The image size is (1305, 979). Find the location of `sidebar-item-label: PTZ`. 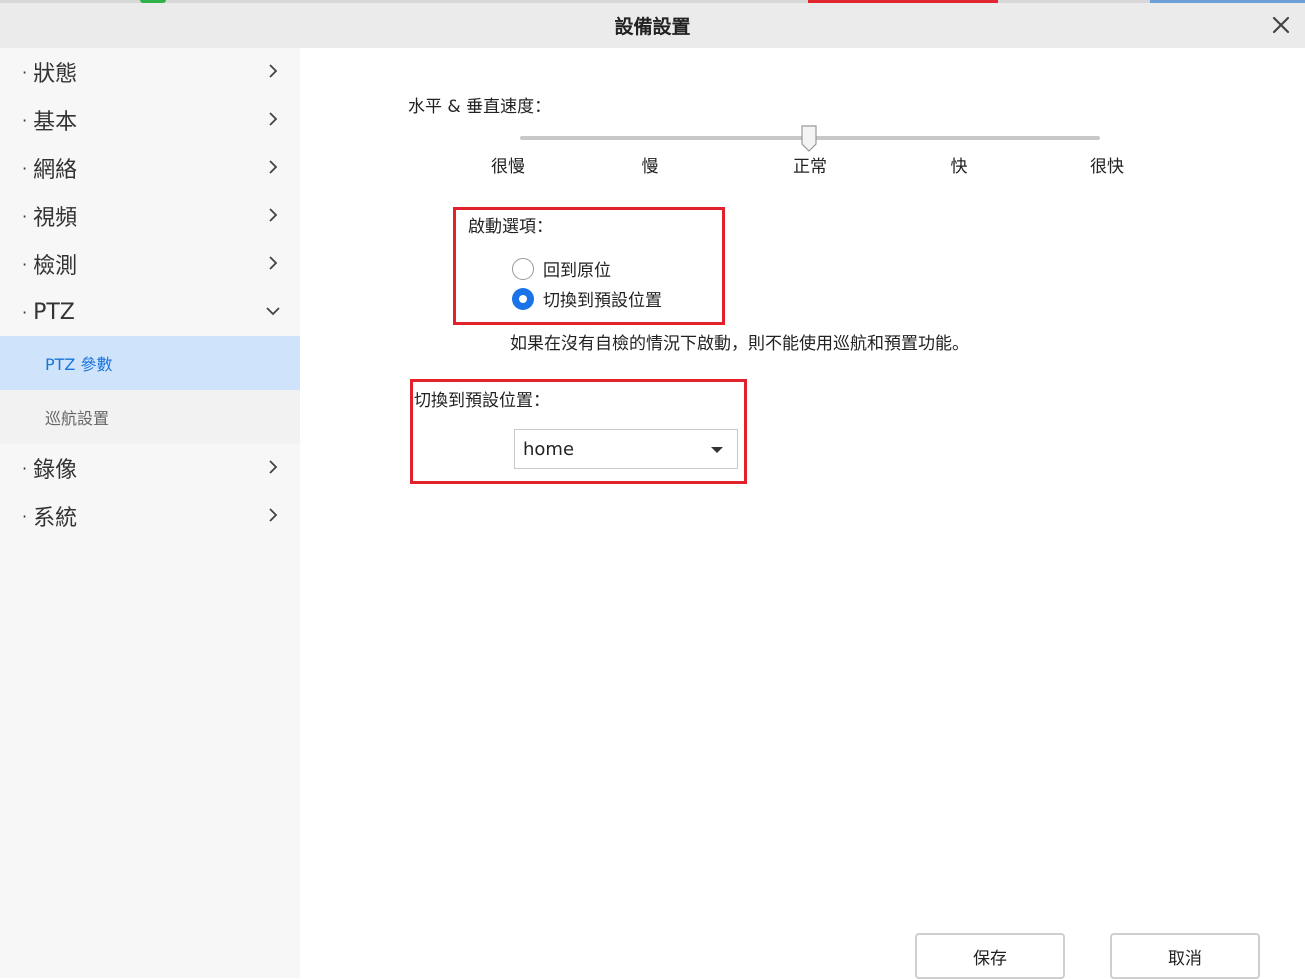

sidebar-item-label: PTZ is located at coordinates (54, 312).